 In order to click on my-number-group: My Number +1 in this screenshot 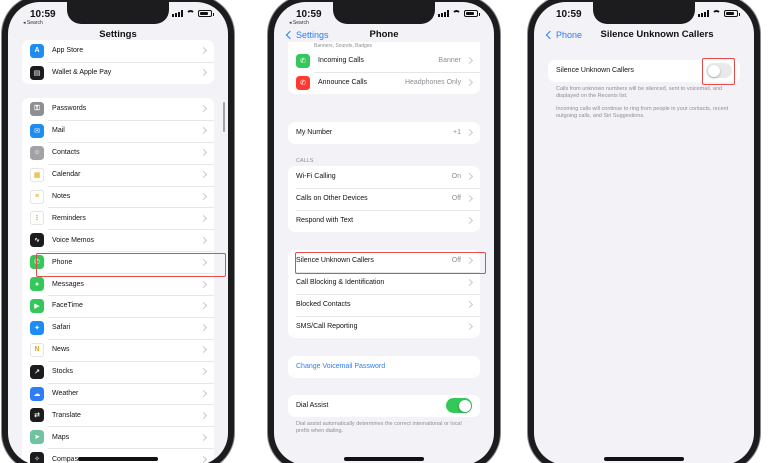, I will do `click(384, 133)`.